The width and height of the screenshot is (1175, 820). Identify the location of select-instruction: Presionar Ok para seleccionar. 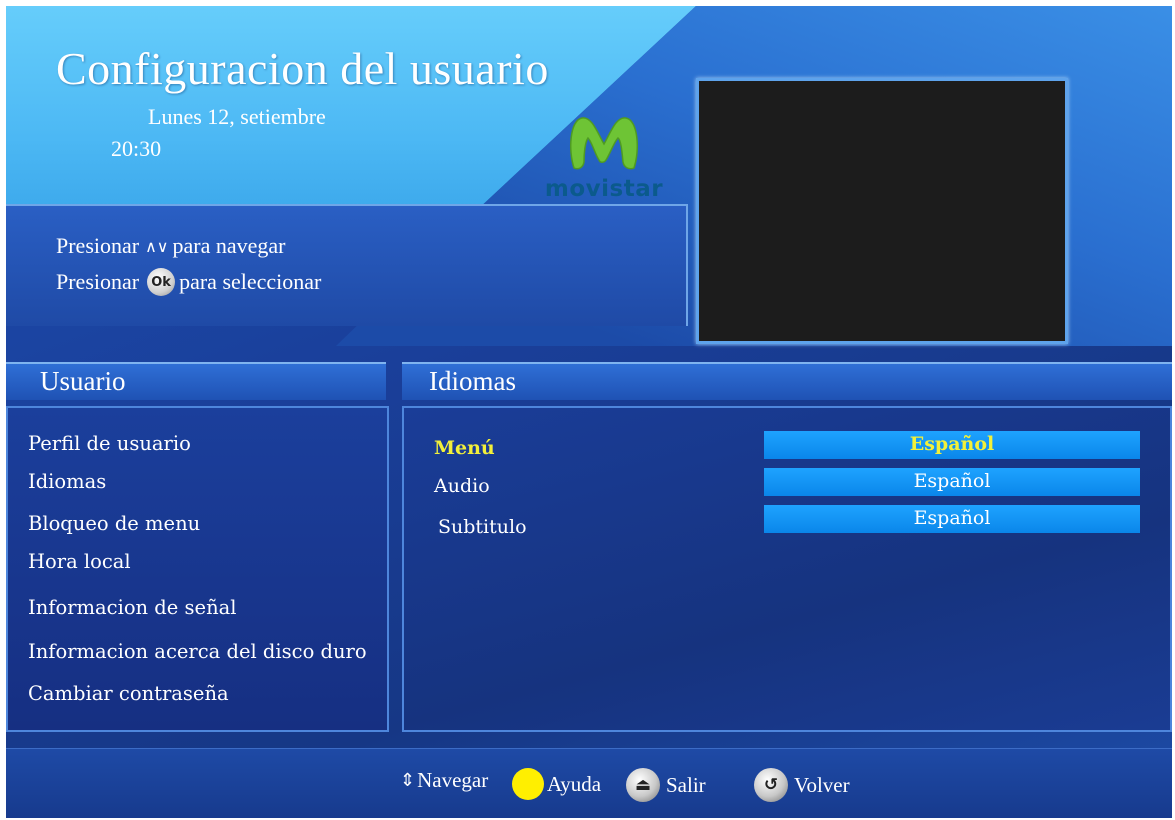
(188, 282).